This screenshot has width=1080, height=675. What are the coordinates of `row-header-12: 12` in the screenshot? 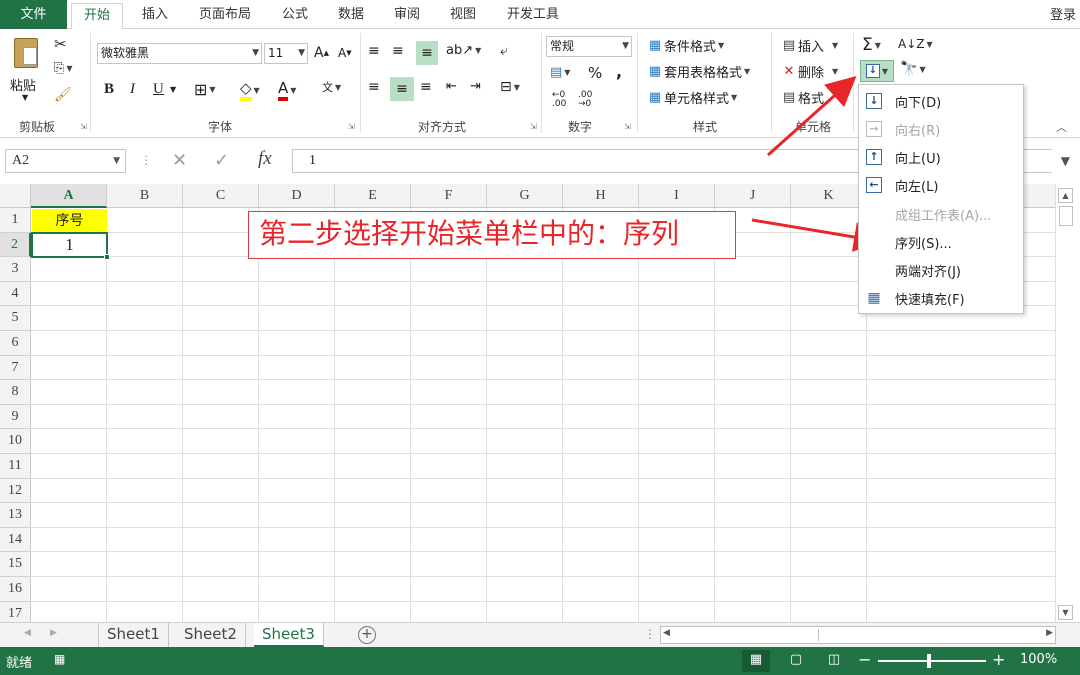 It's located at (15, 491).